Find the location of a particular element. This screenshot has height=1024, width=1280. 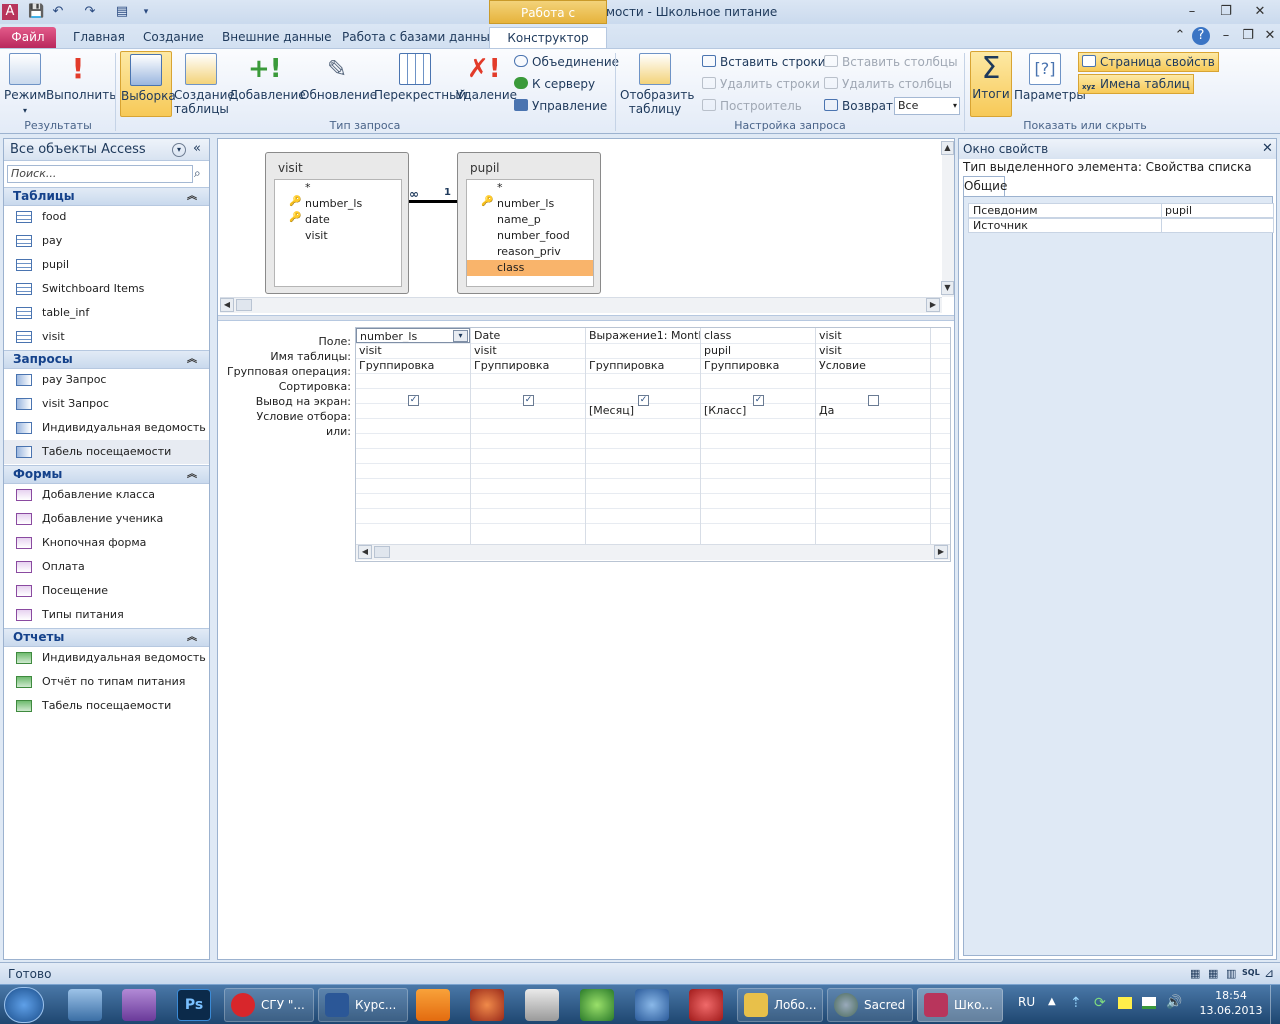

tray-update-icon: ⟳ is located at coordinates (1100, 1003).